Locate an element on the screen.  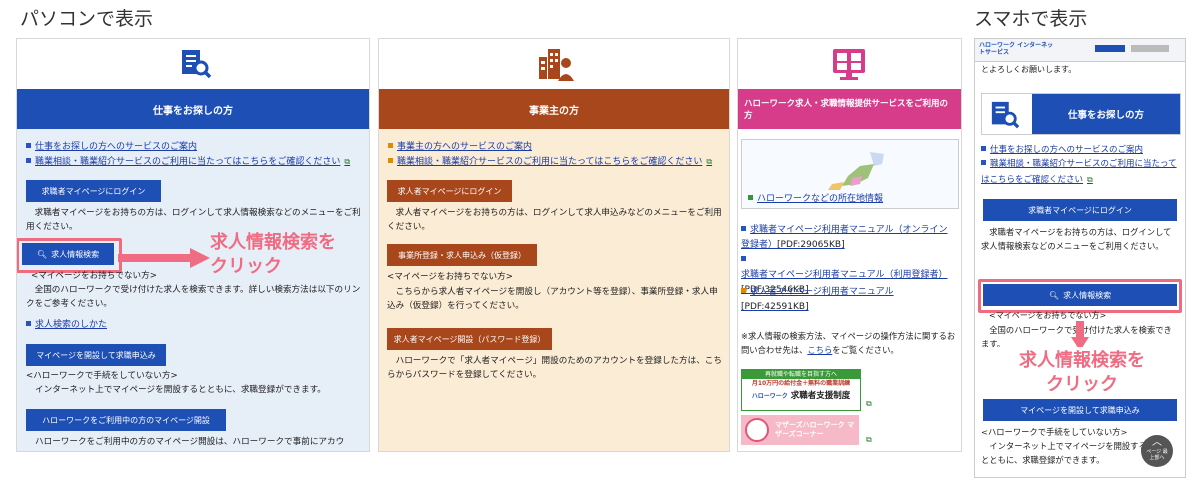
employer-password-button: 求人者マイページ開設（パスワード登録） is located at coordinates (469, 339).